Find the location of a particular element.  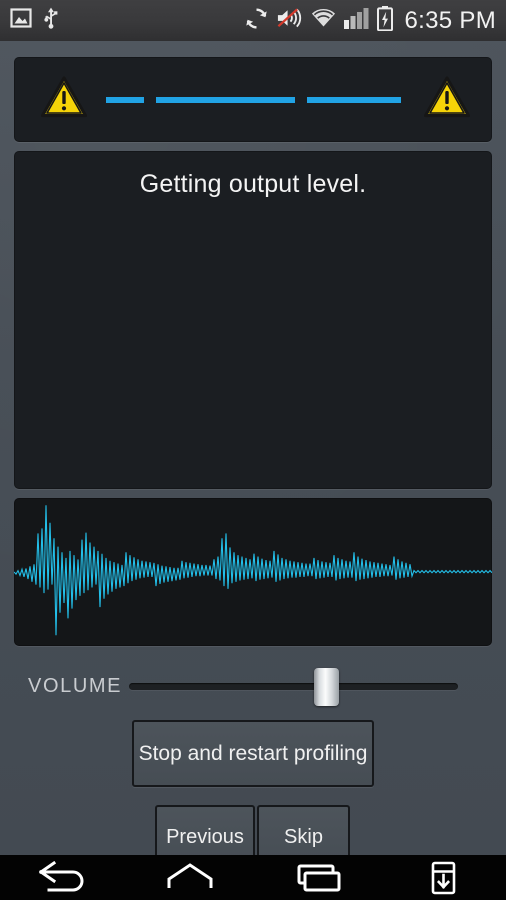

volume-slider-thumb is located at coordinates (327, 687).